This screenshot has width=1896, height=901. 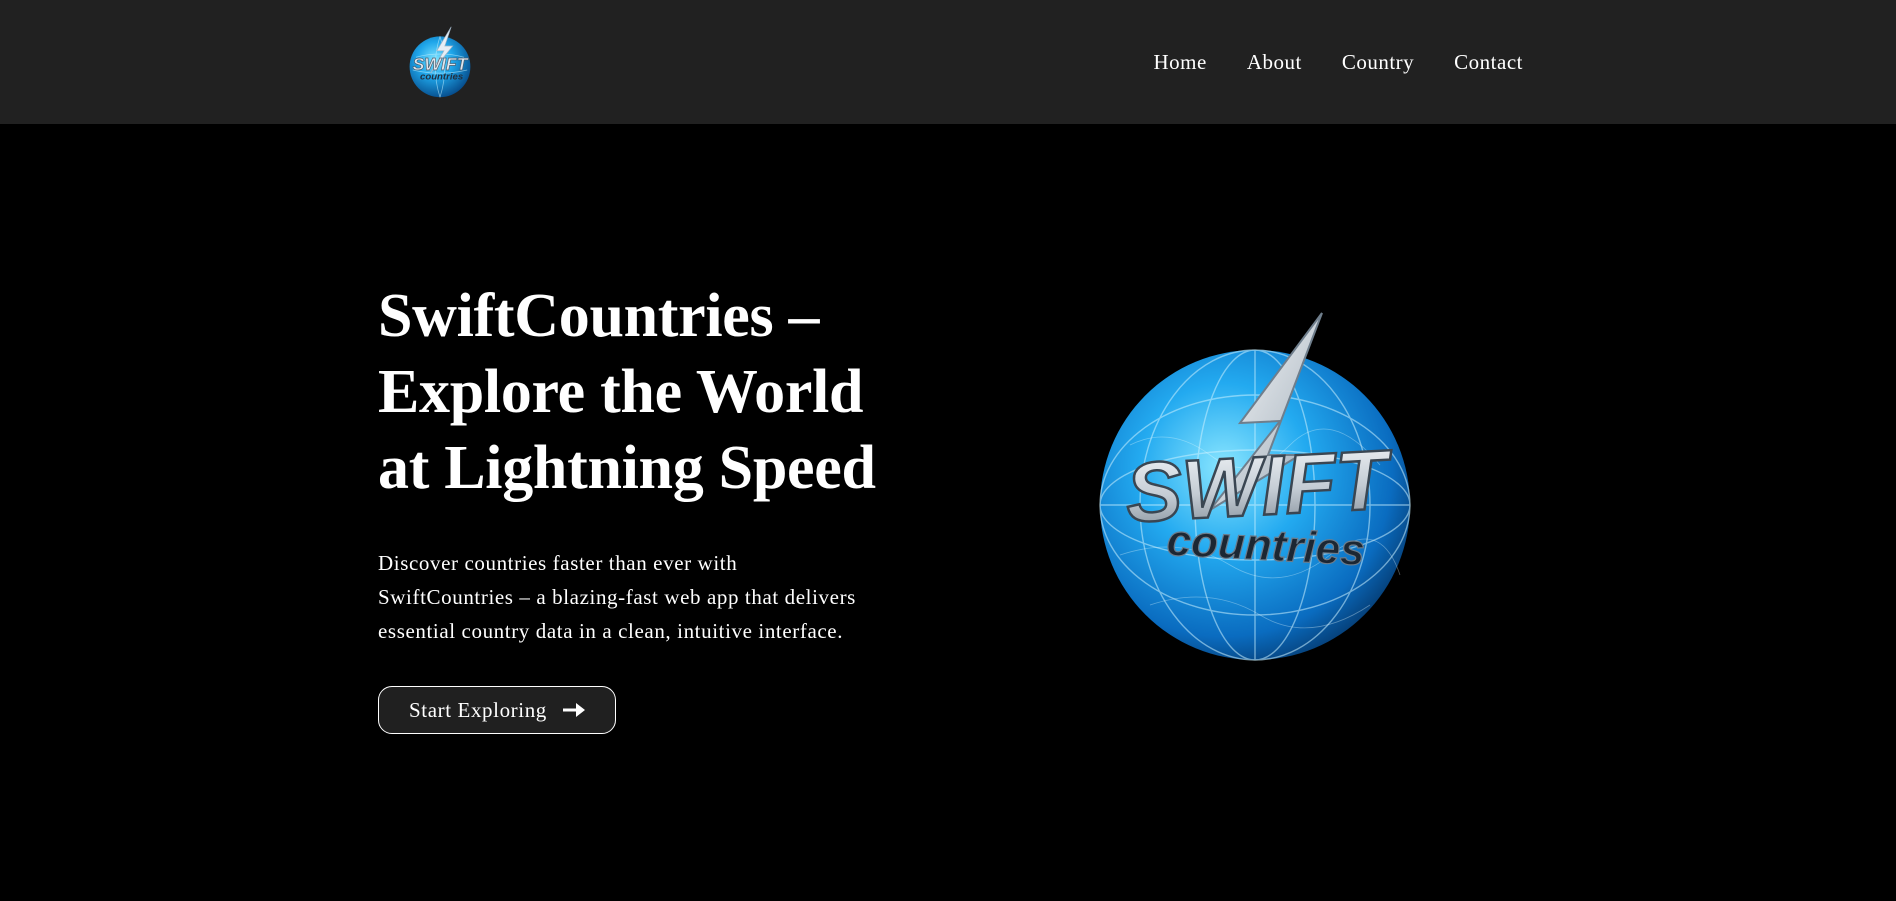 What do you see at coordinates (1266, 545) in the screenshot?
I see `hero-logo-line2: countries` at bounding box center [1266, 545].